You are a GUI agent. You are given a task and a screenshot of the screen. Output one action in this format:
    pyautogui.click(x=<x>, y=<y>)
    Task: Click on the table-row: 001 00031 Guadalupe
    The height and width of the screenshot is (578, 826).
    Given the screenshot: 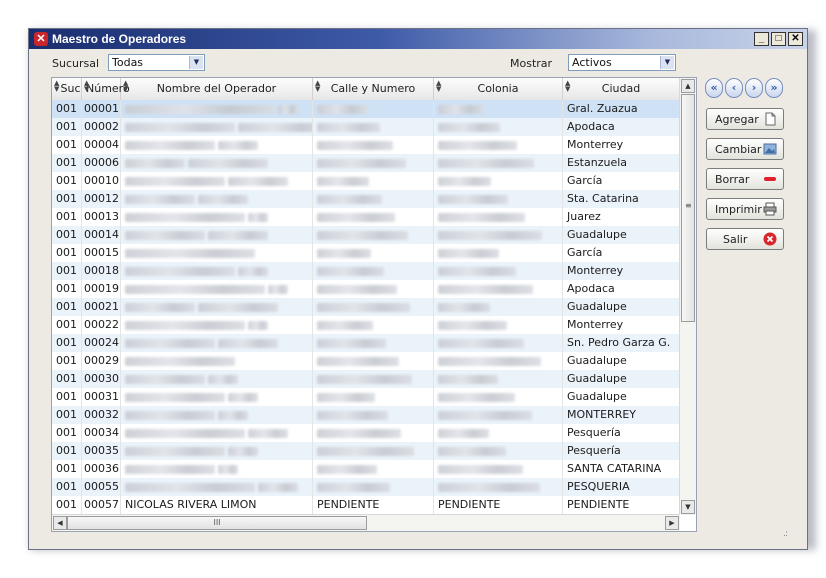 What is the action you would take?
    pyautogui.click(x=366, y=397)
    